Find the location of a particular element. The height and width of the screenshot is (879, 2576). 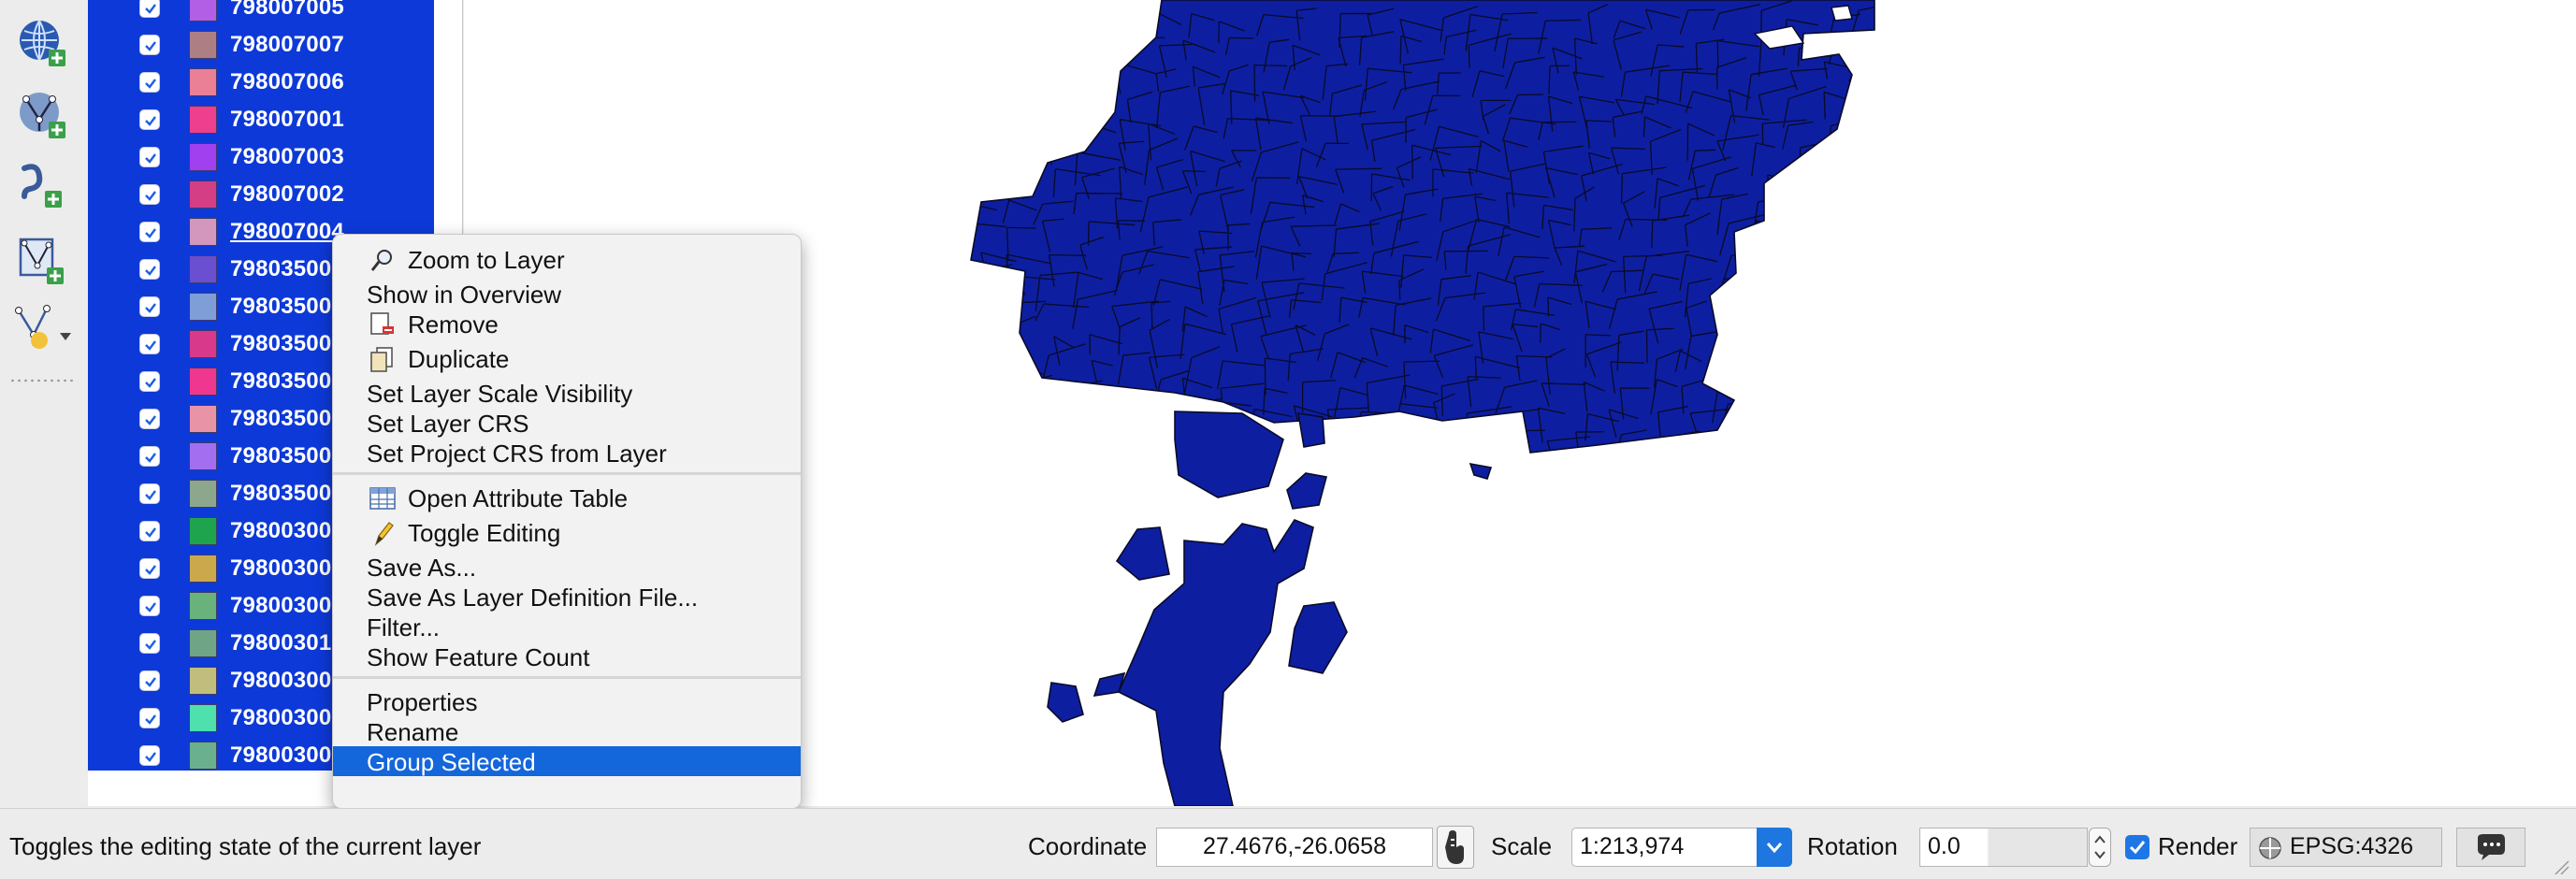

menu-item-properties: Properties is located at coordinates (567, 701).